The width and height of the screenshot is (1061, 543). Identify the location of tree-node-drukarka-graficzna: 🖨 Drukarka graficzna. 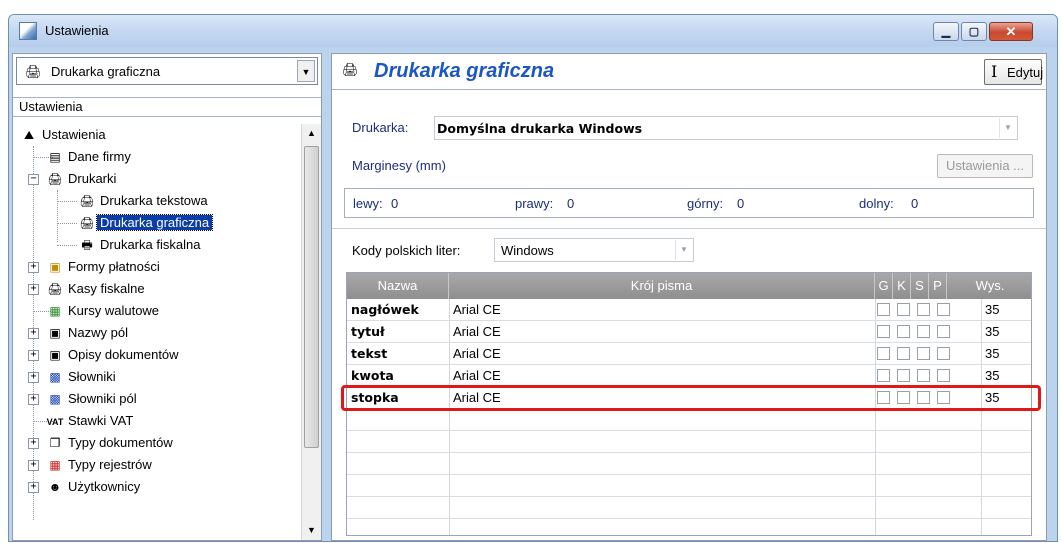
(145, 223).